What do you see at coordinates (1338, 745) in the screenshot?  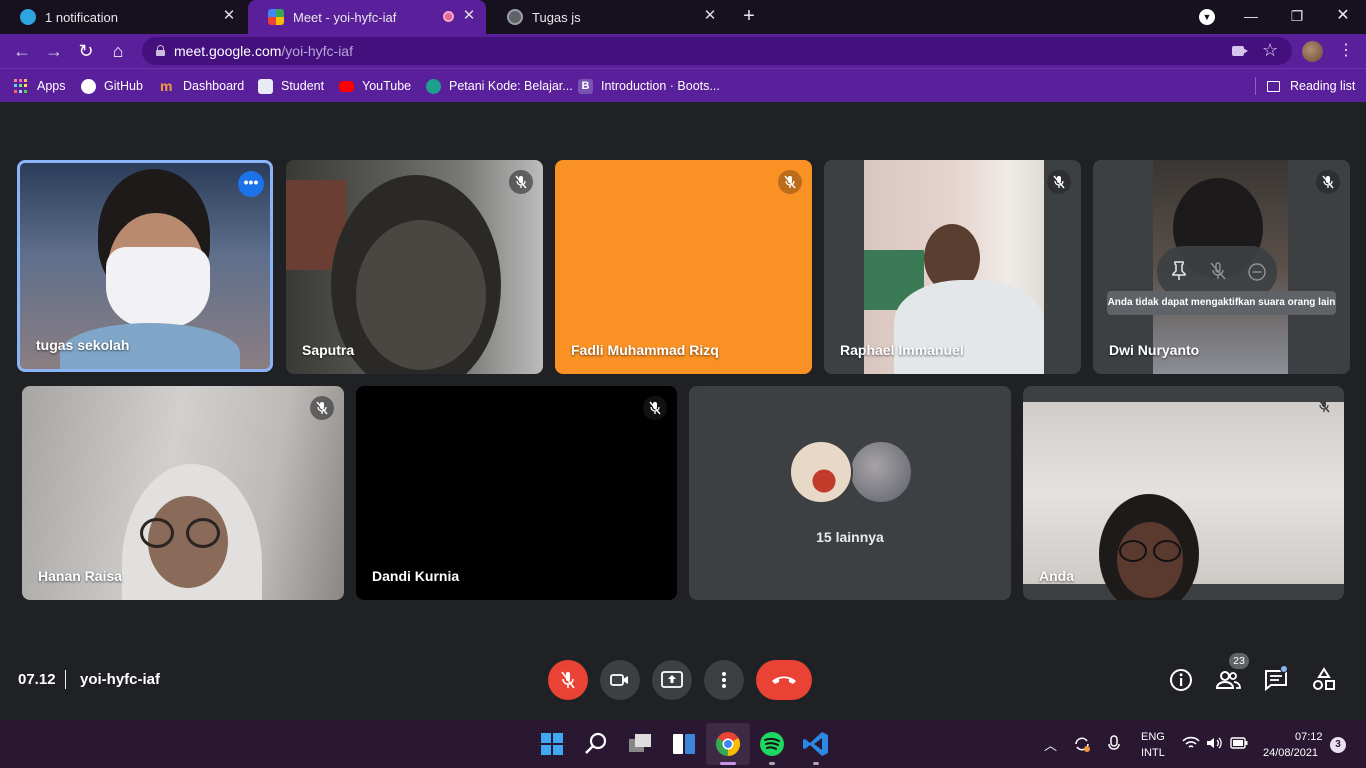 I see `notification-center-badge: 3` at bounding box center [1338, 745].